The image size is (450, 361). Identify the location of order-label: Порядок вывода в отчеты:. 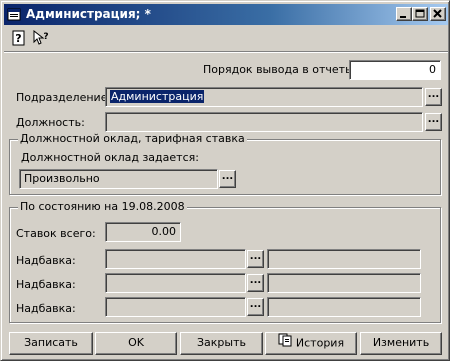
(280, 69).